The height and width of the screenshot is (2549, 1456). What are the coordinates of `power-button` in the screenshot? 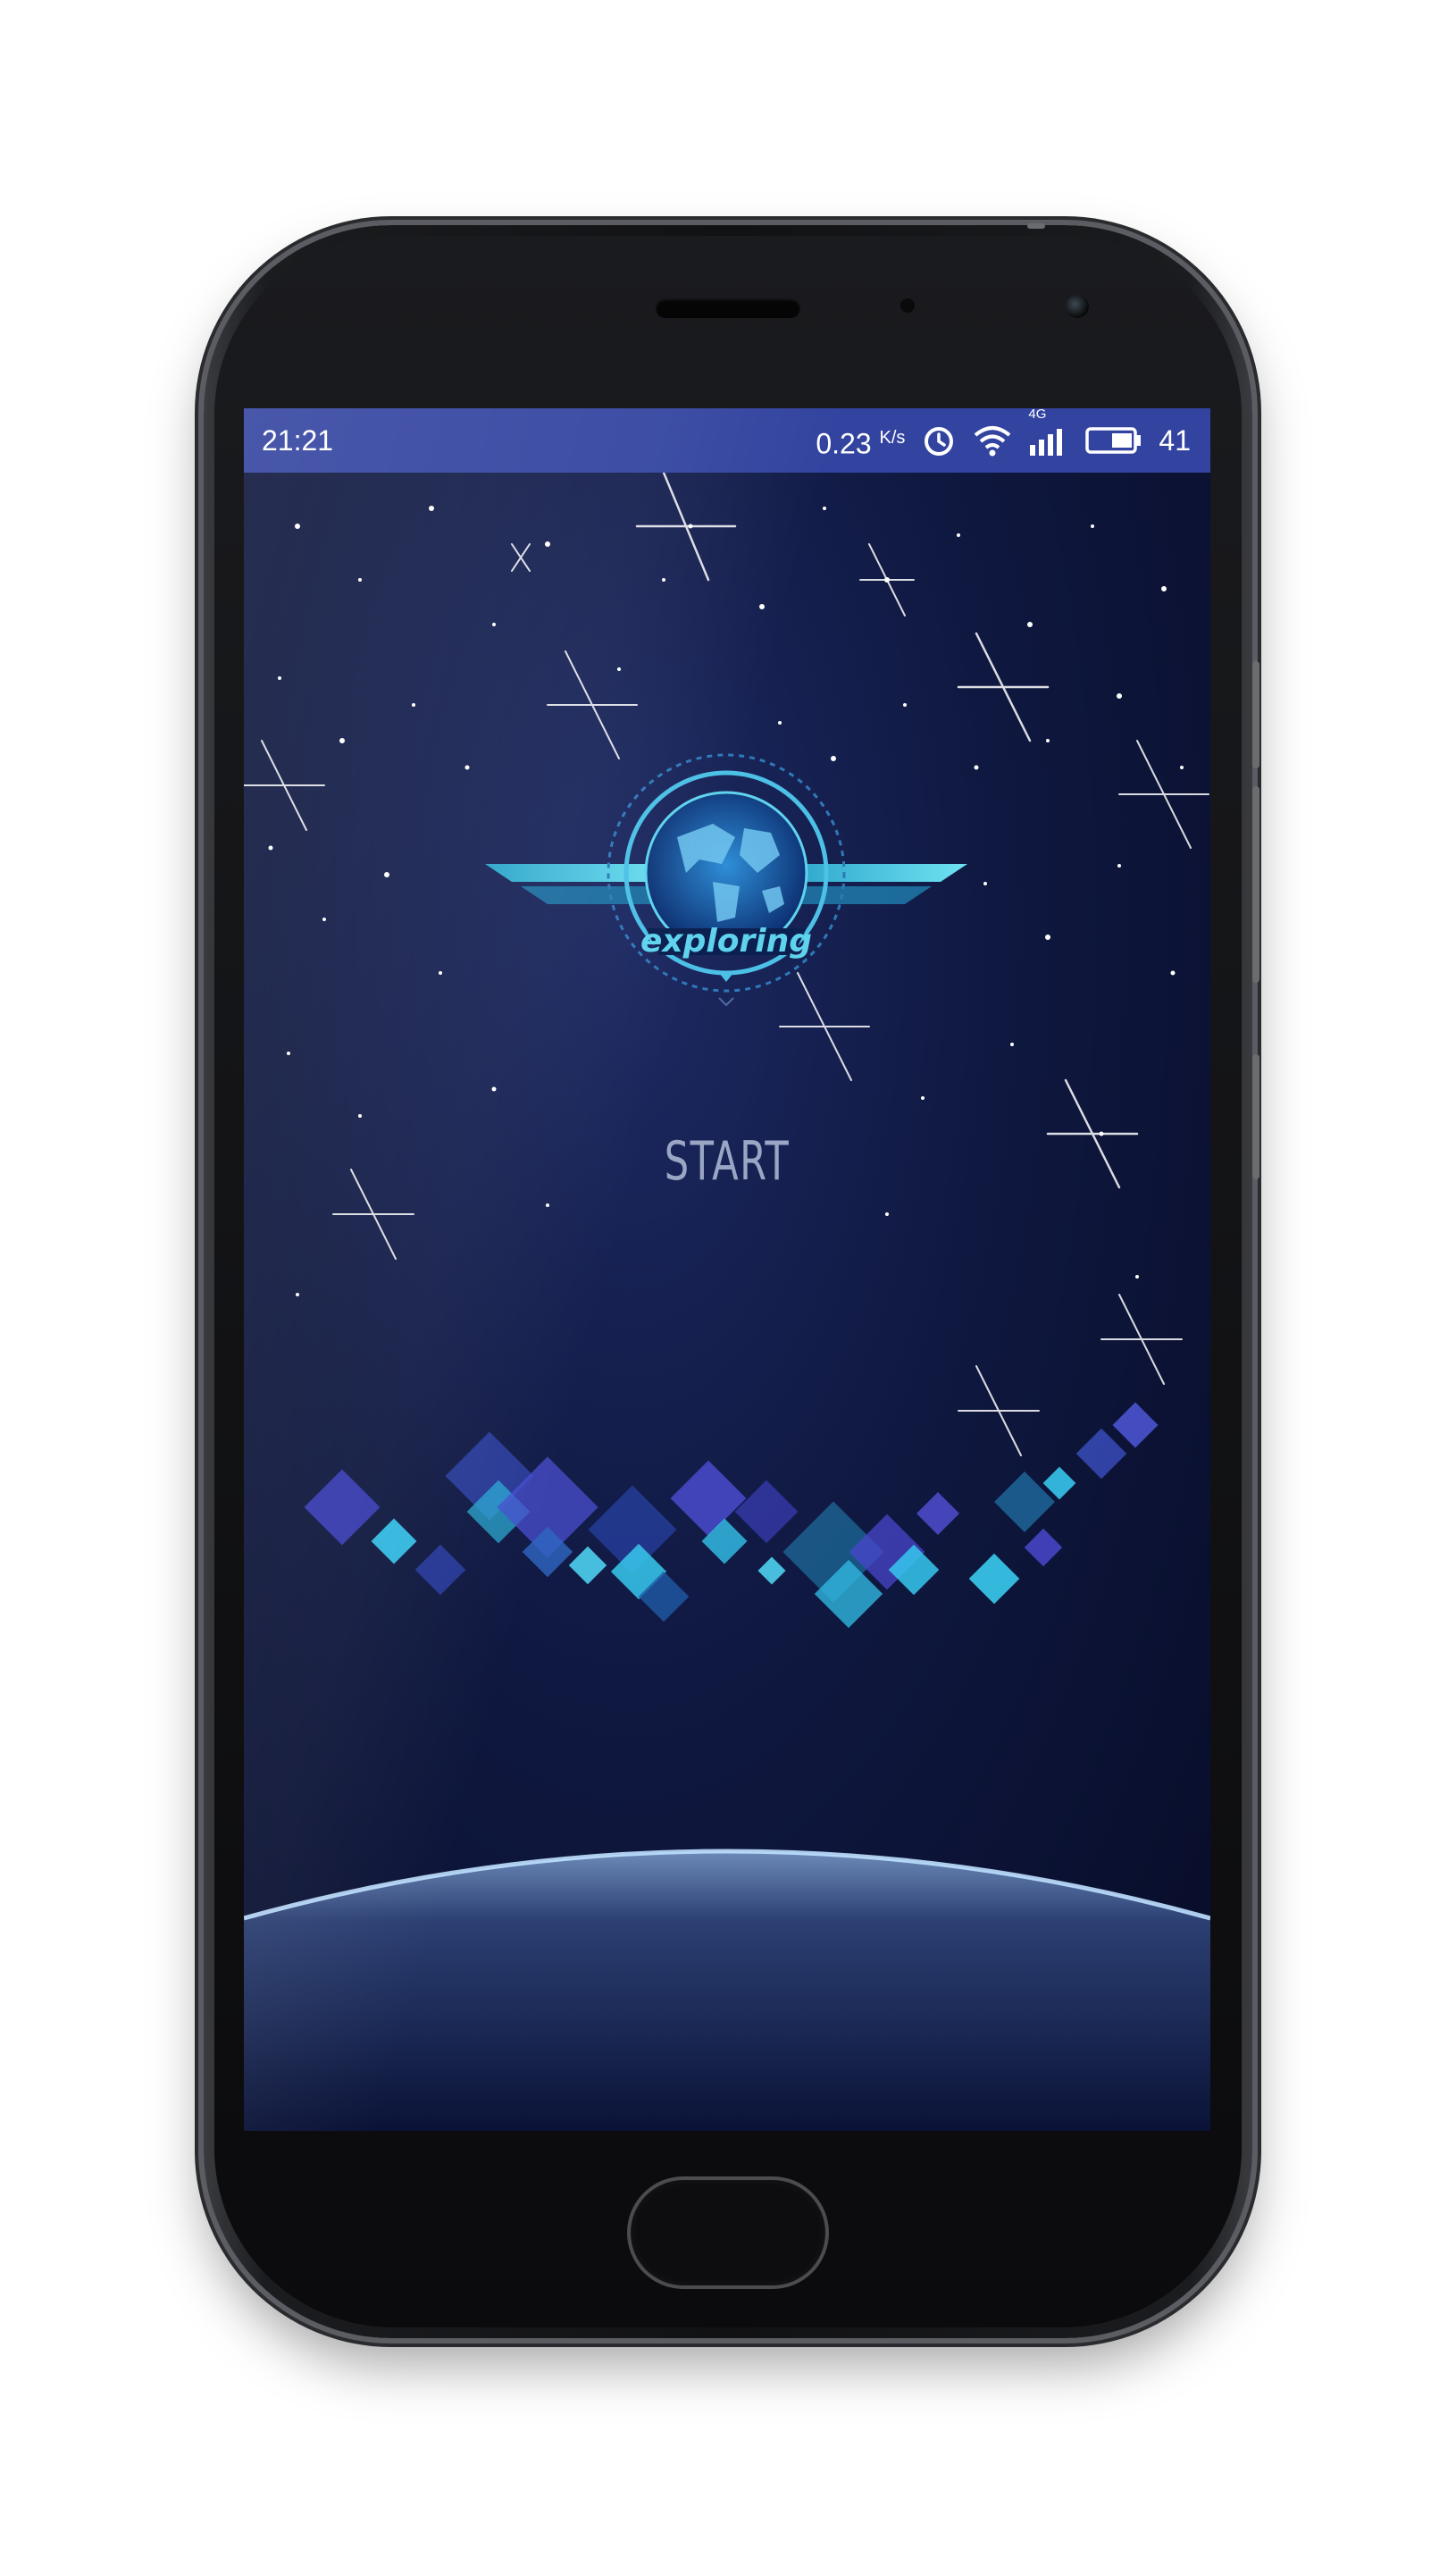 It's located at (1255, 1116).